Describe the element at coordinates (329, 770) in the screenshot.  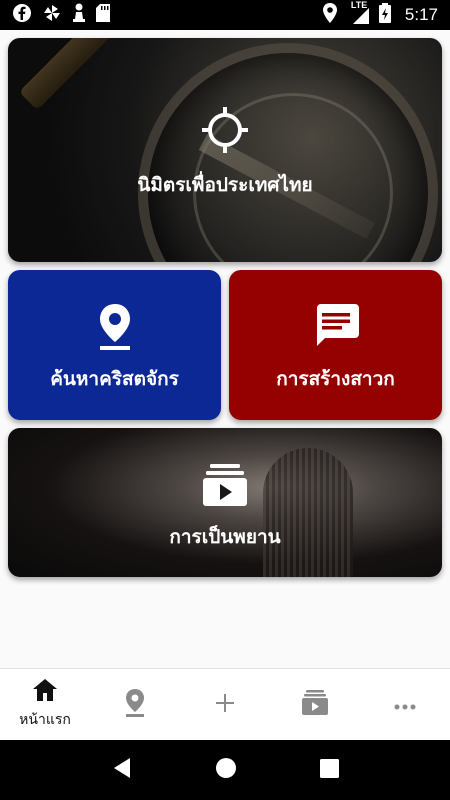
I see `recents-icon` at that location.